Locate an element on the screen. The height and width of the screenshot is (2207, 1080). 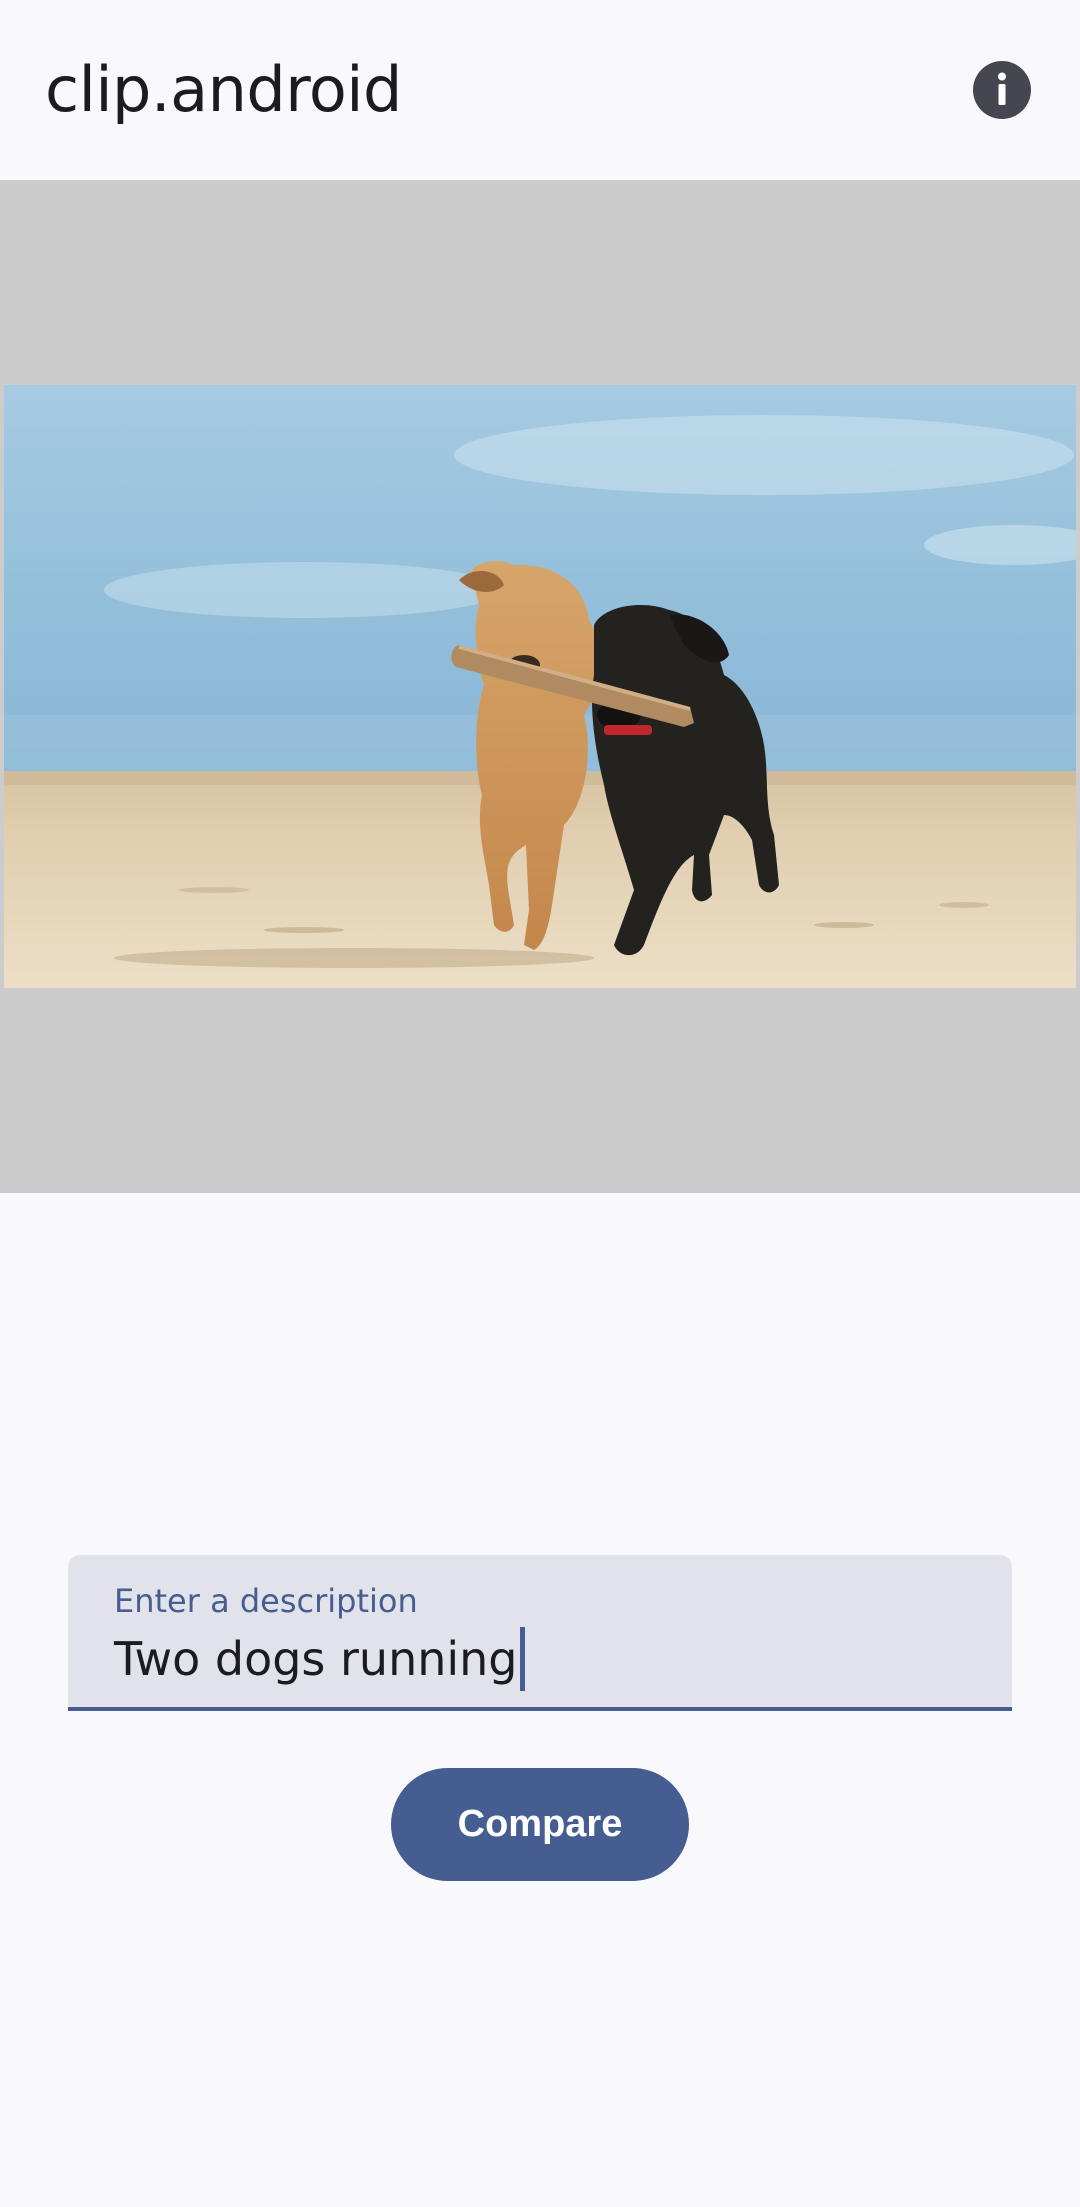
description-field: Enter a description Two dogs running is located at coordinates (540, 1633).